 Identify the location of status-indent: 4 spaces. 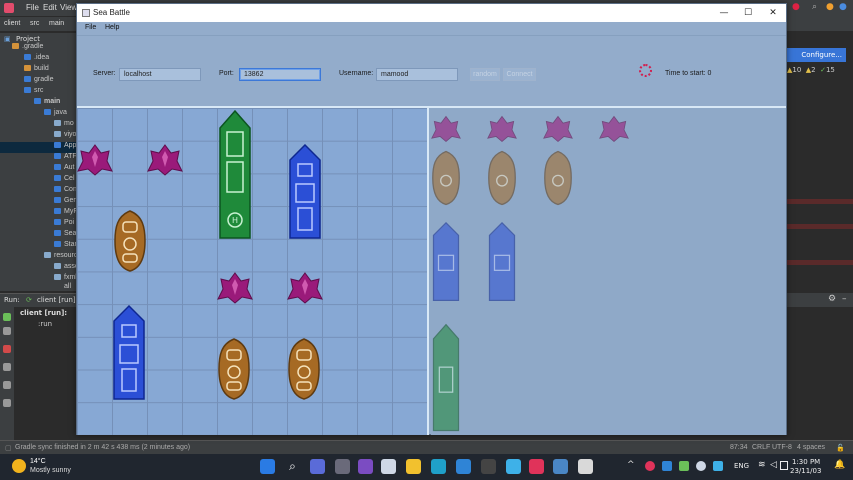
(811, 447).